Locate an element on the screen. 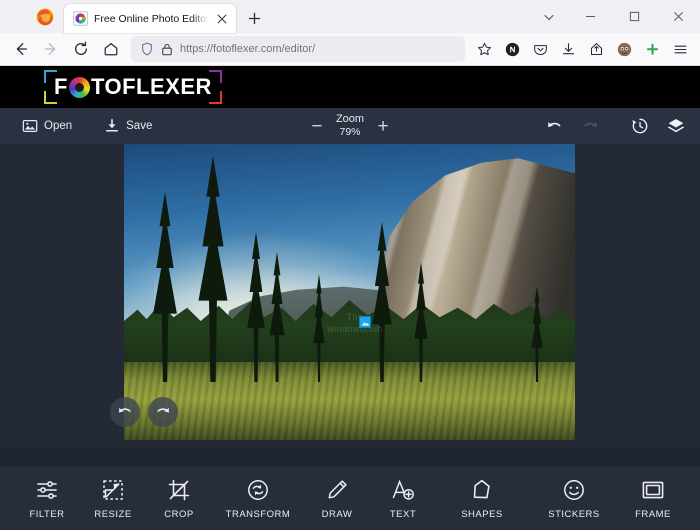  aperture-icon is located at coordinates (79, 87).